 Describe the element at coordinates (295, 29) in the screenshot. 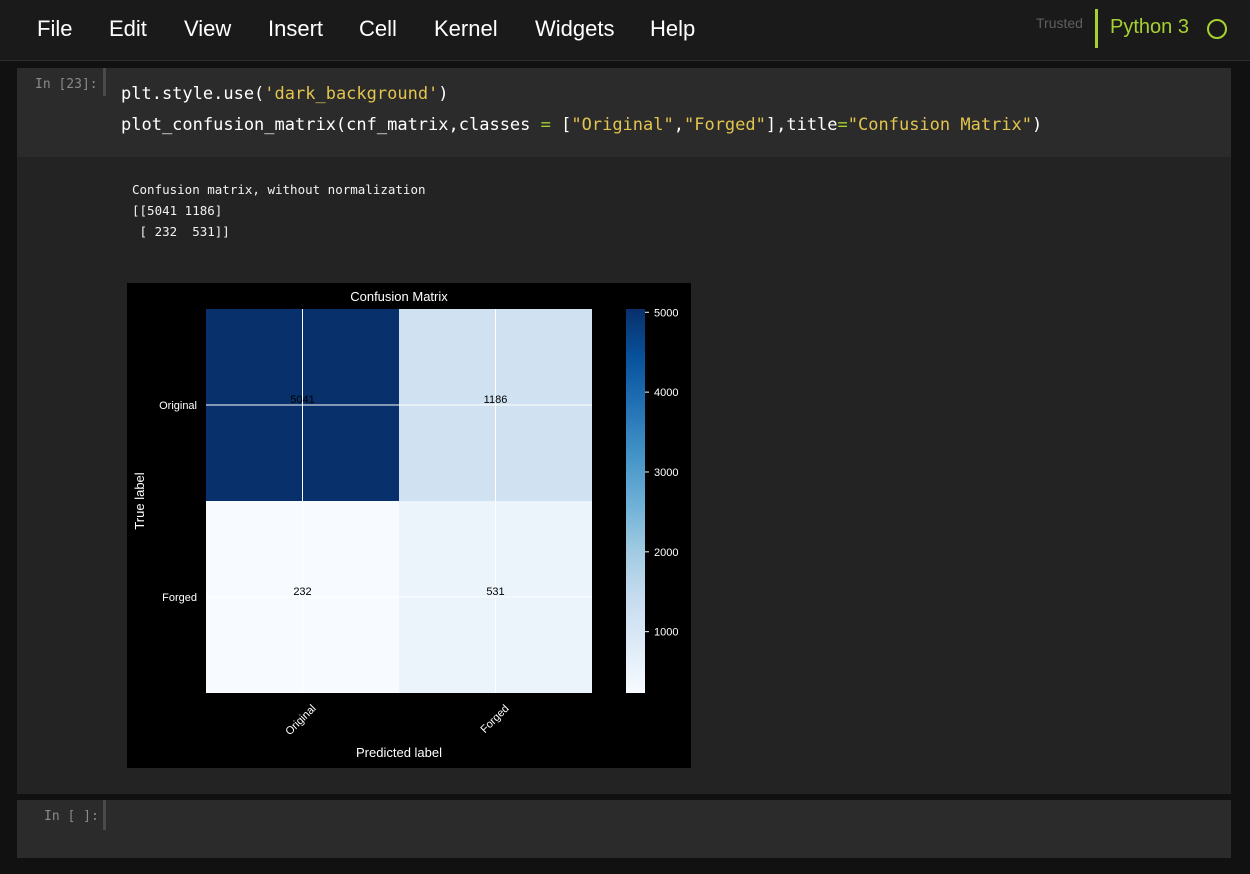

I see `menu-insert: Insert` at that location.